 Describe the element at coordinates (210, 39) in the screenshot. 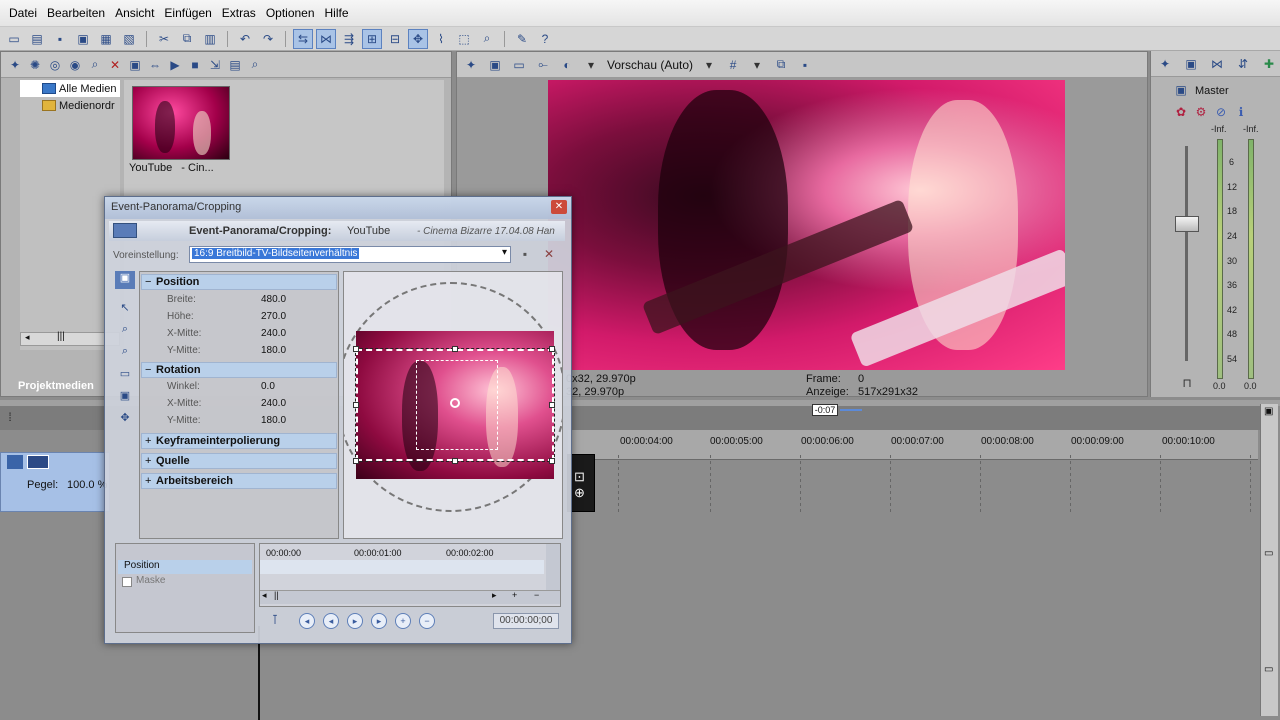

I see `paste-icon: ▥` at that location.